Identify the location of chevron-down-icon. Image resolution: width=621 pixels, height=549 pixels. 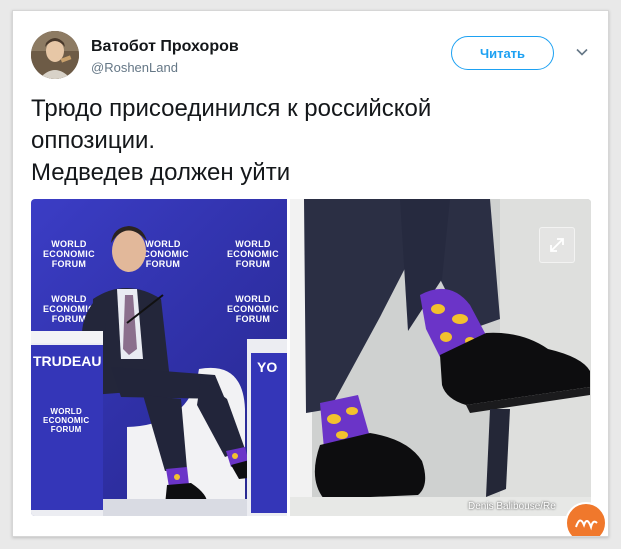
(582, 52).